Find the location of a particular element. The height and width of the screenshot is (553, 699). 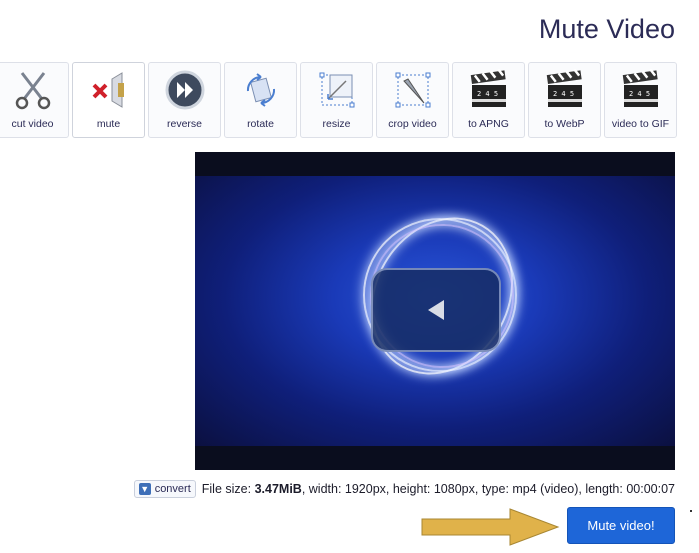

tool-label: resize is located at coordinates (336, 124).